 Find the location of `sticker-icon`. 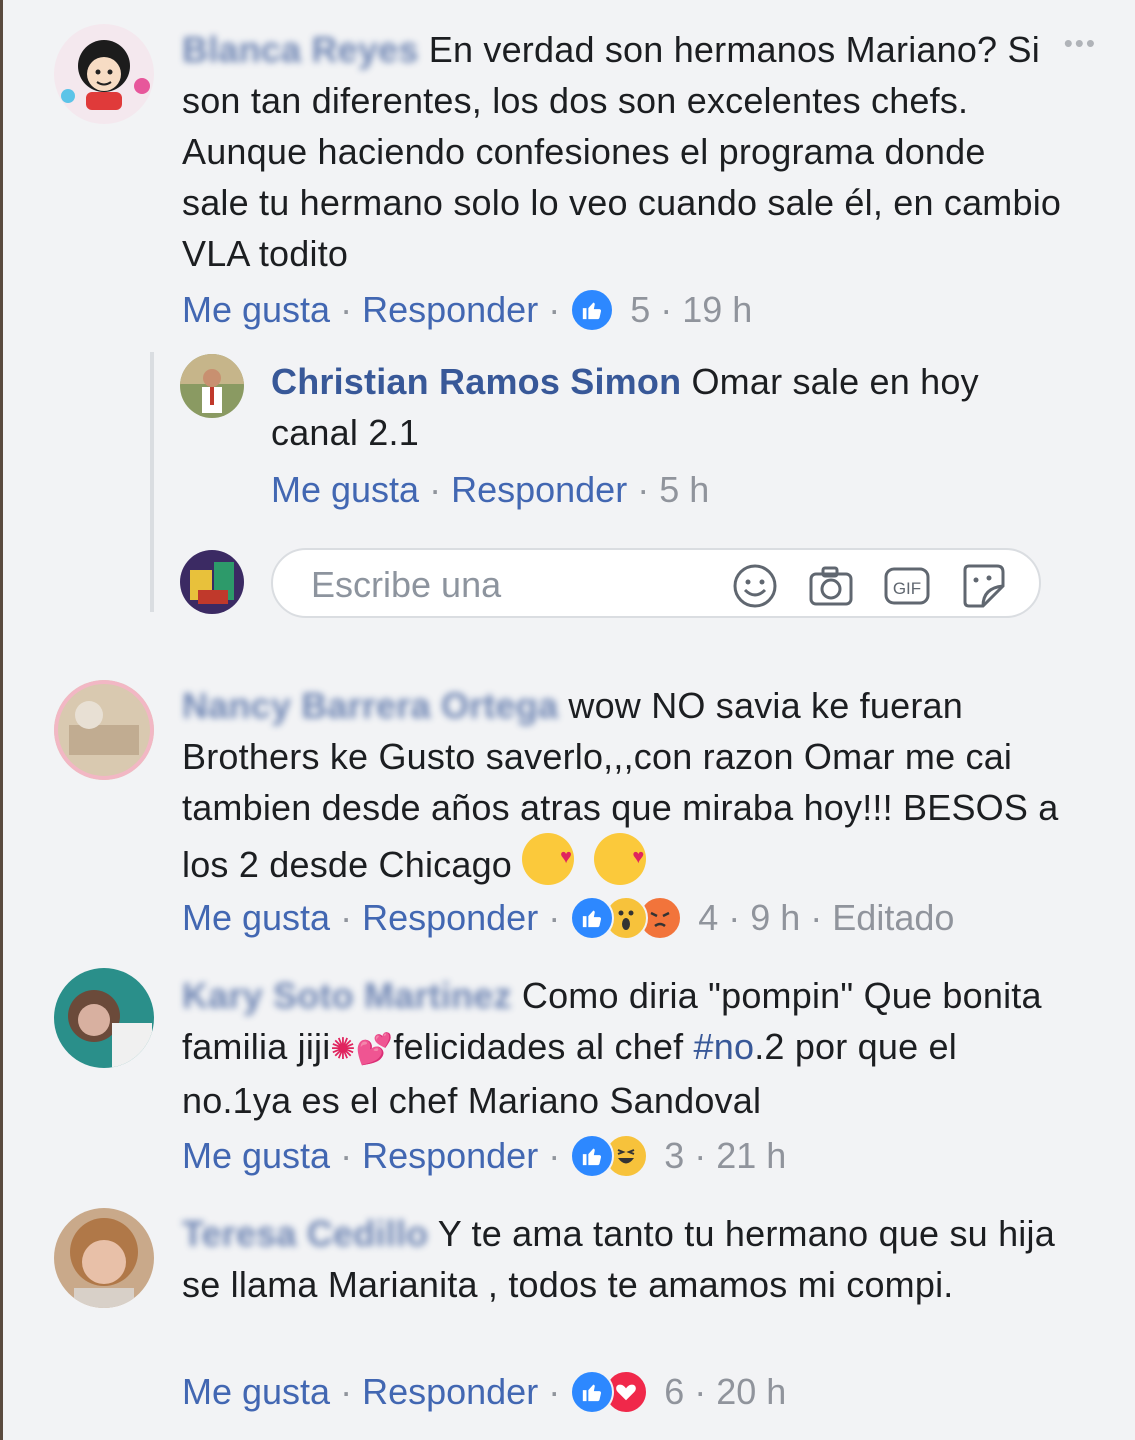

sticker-icon is located at coordinates (983, 586).